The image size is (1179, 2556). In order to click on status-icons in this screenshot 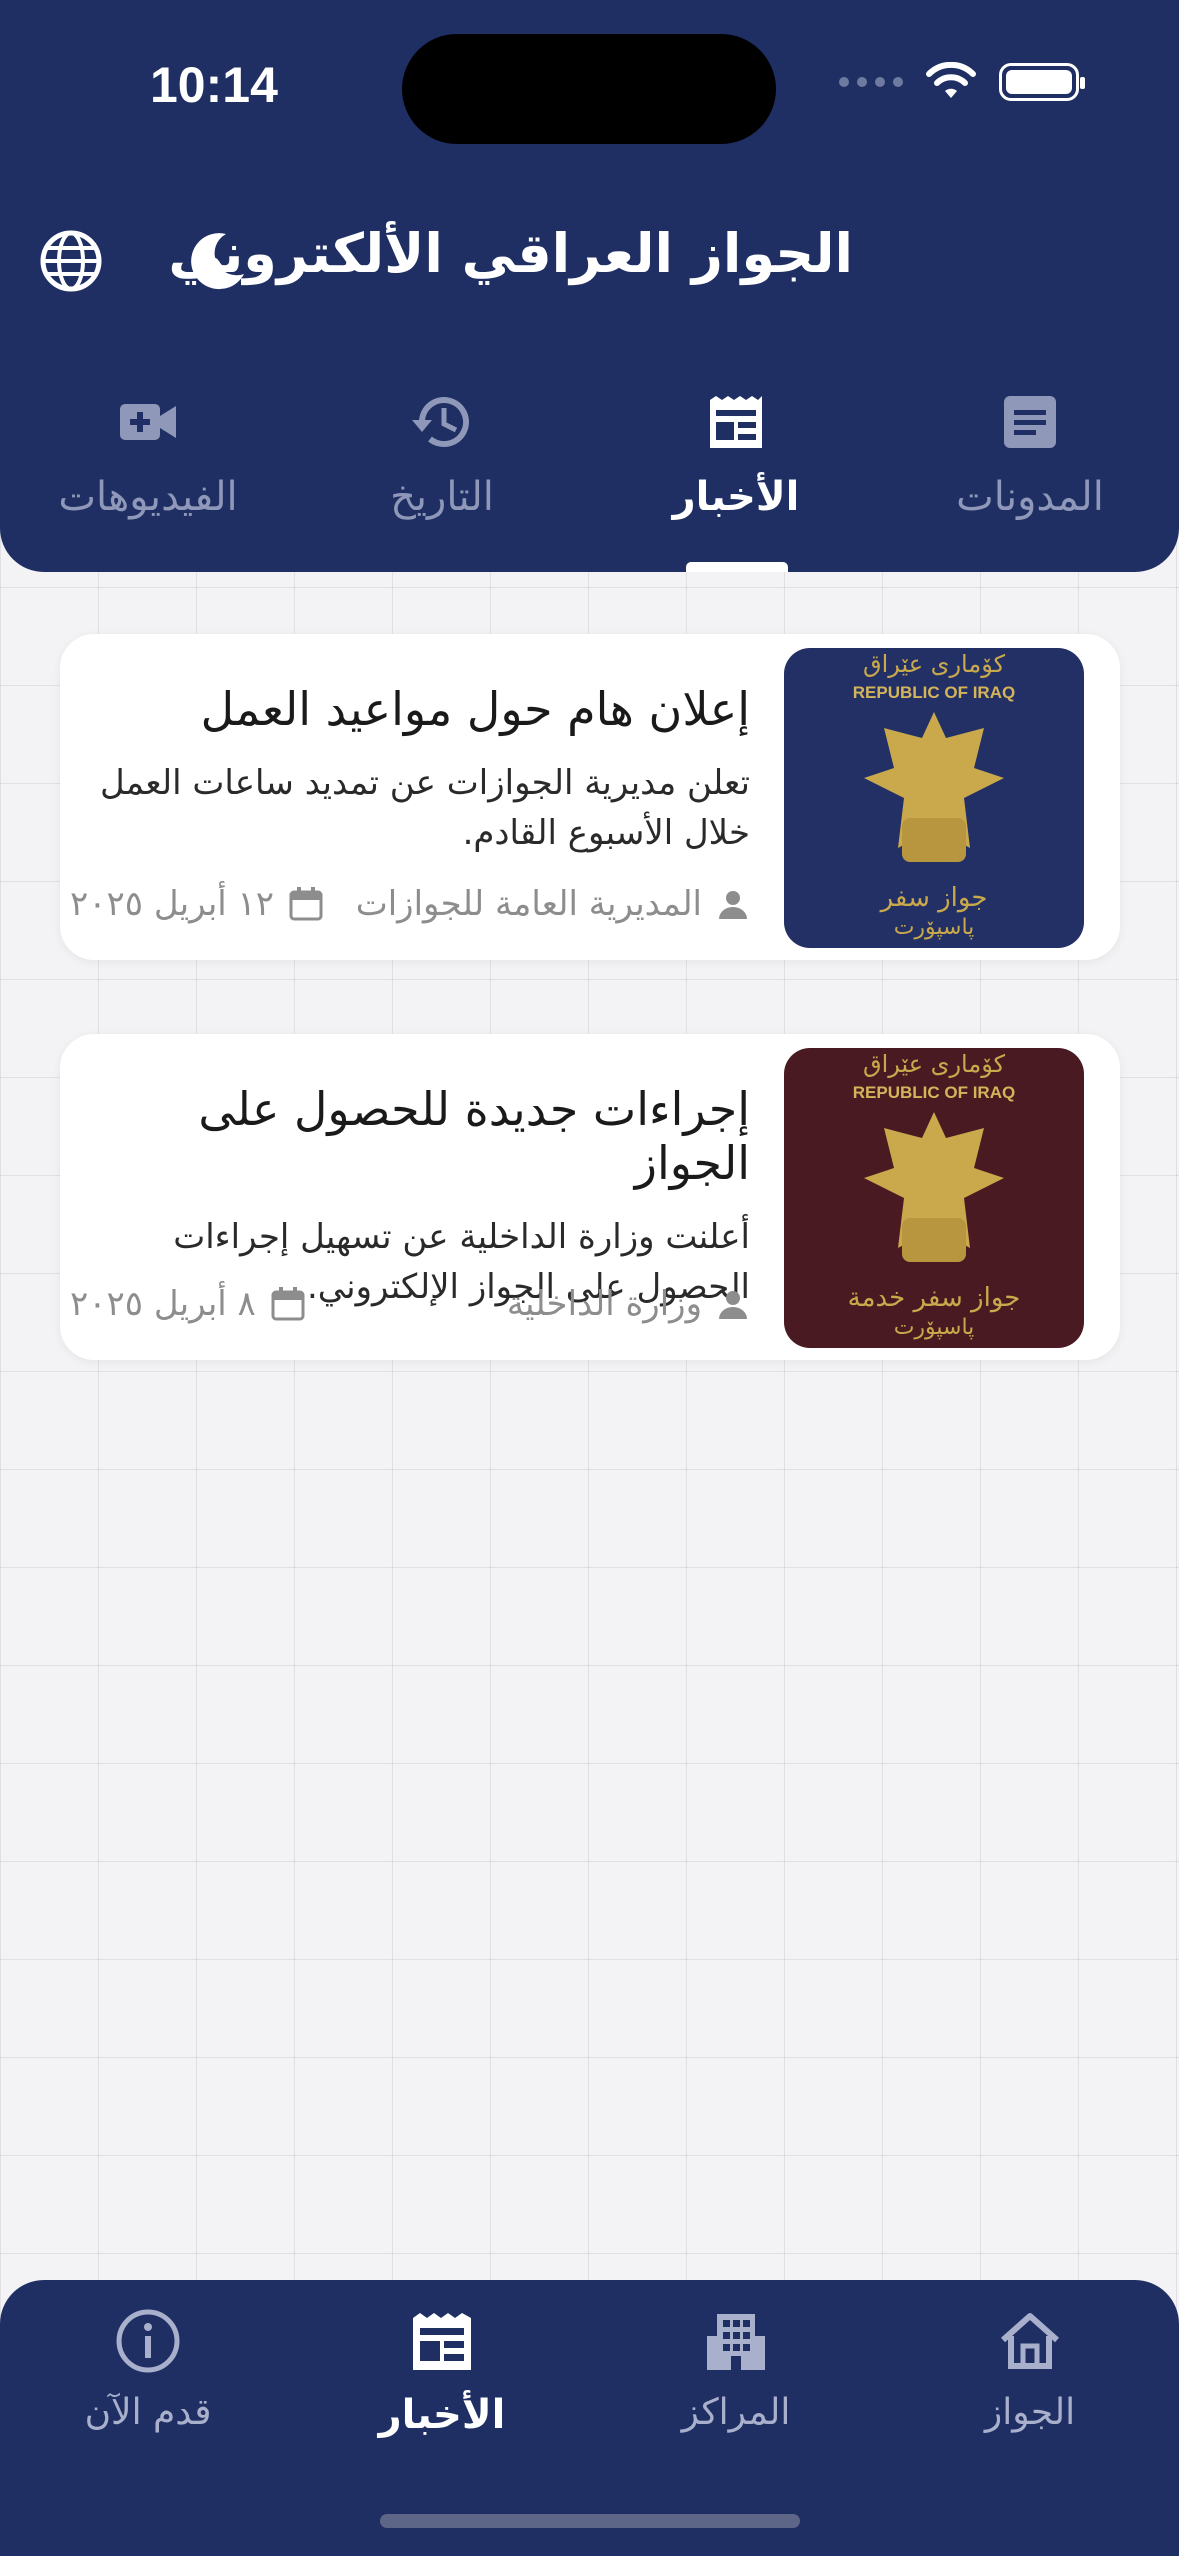, I will do `click(962, 82)`.